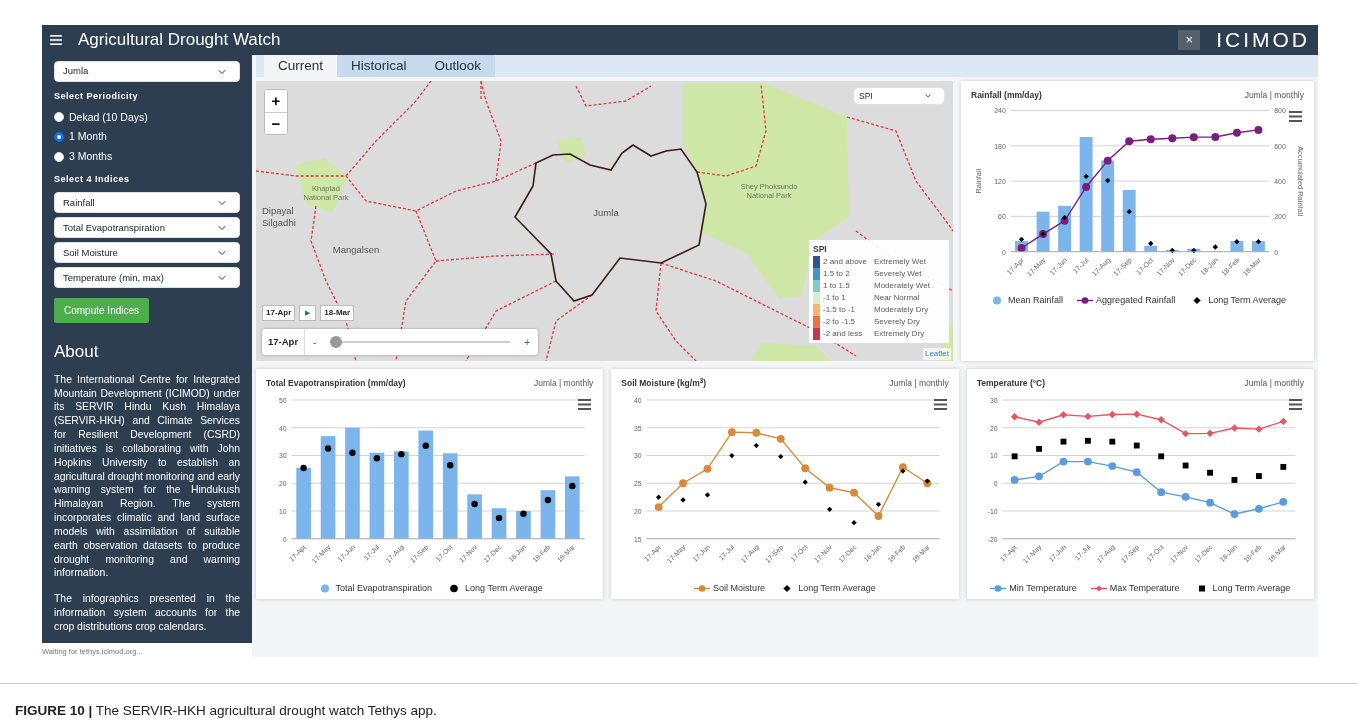  I want to click on app-title: Agricultural Drought Watch, so click(179, 40).